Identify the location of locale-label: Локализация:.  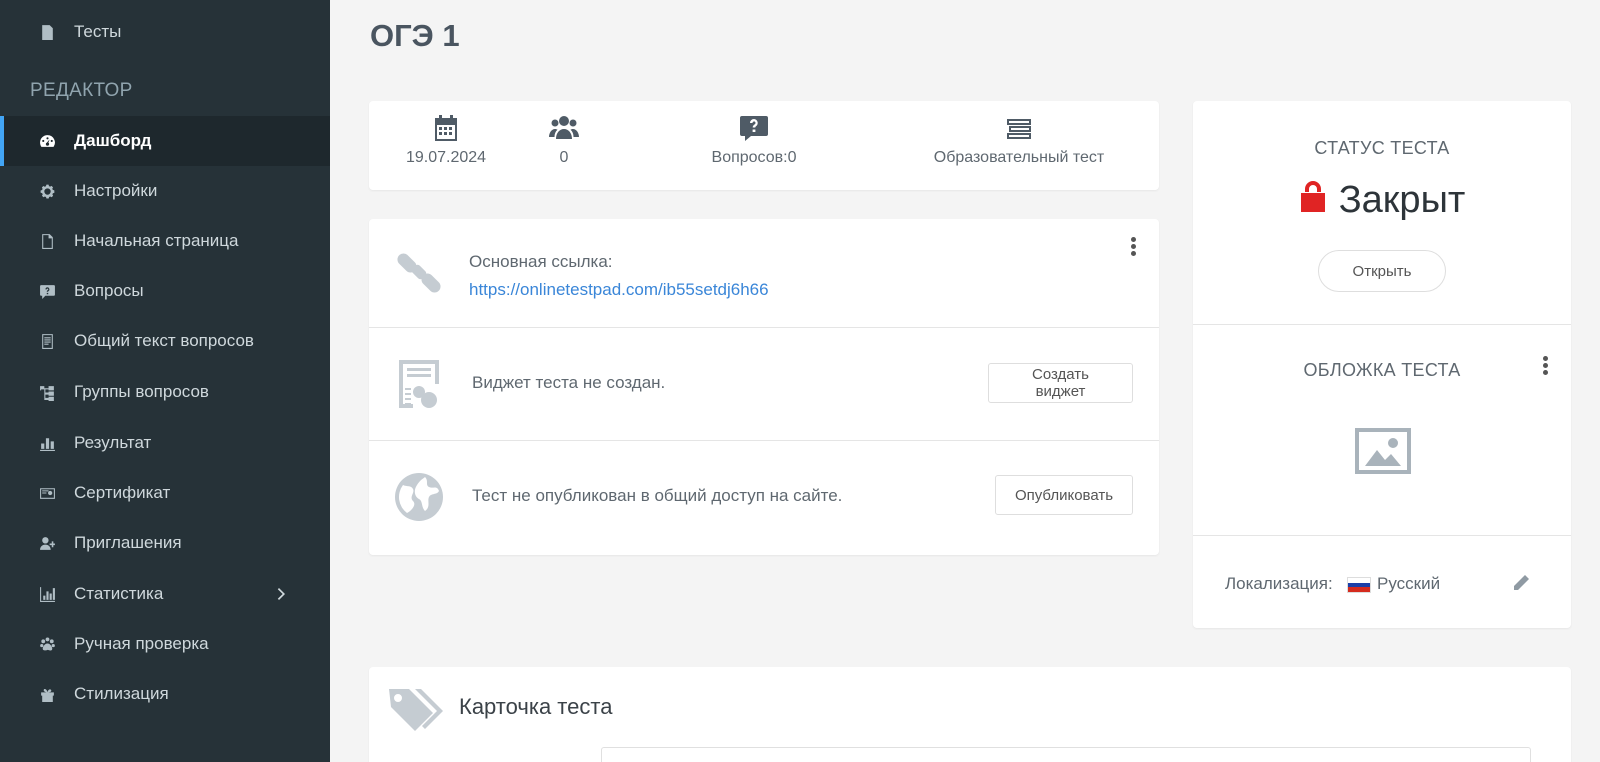
(1279, 583).